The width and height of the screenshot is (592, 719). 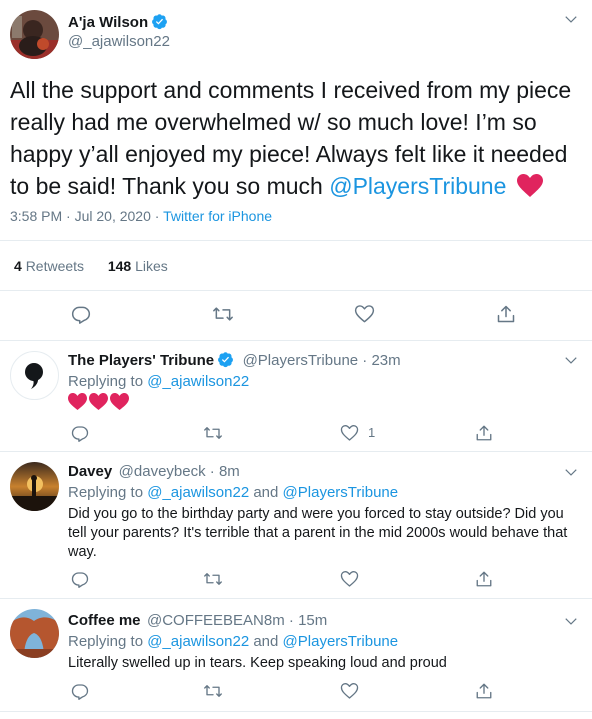 I want to click on retweets-count: 4, so click(x=18, y=266).